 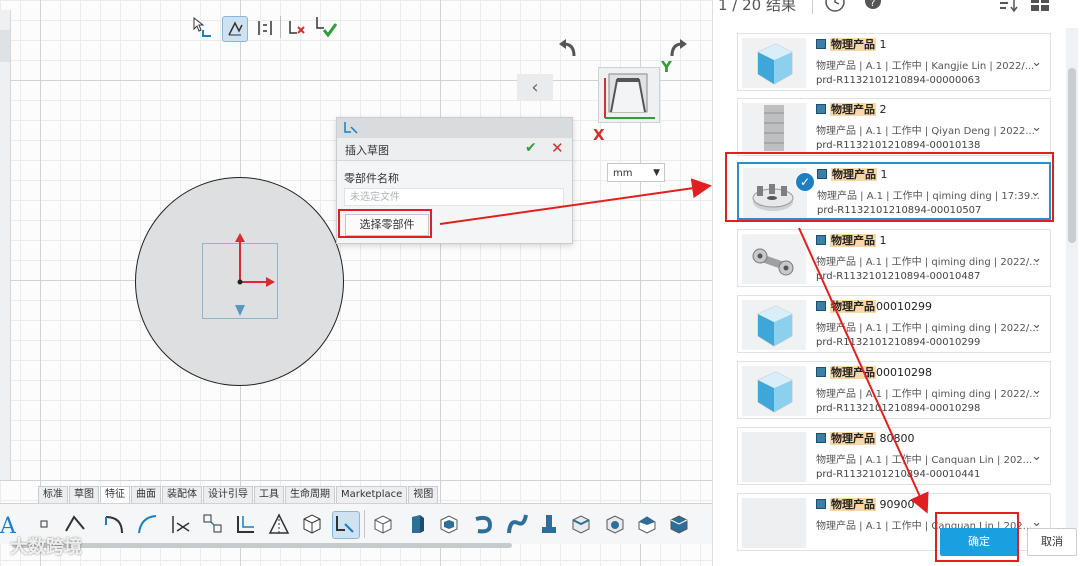 I want to click on arrow-to-confirm, so click(x=863, y=370).